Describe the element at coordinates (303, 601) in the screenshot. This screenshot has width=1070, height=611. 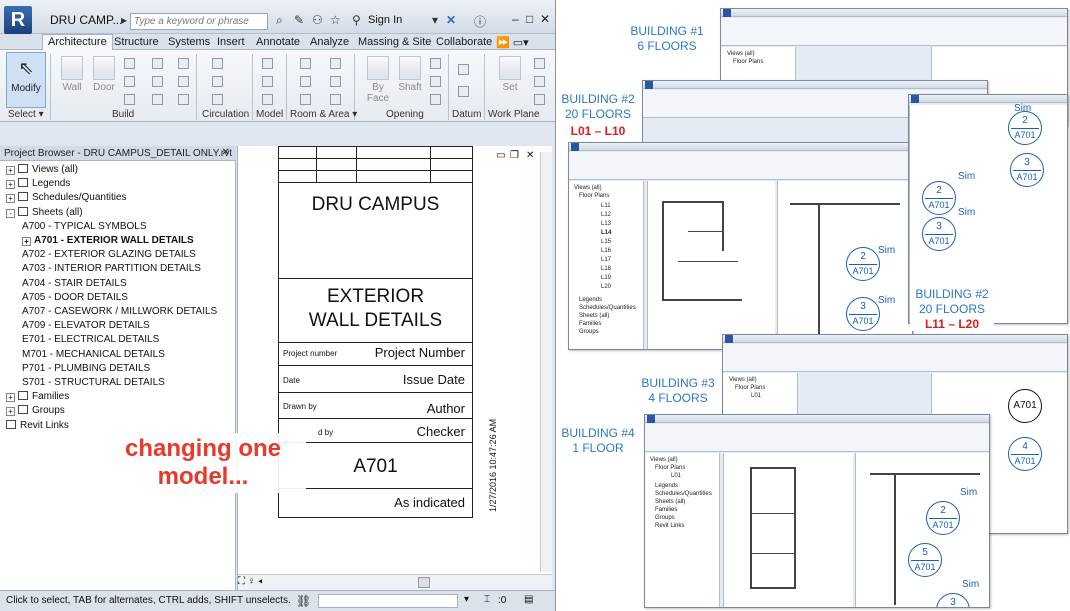
I see `worksets-icon: ⛓` at that location.